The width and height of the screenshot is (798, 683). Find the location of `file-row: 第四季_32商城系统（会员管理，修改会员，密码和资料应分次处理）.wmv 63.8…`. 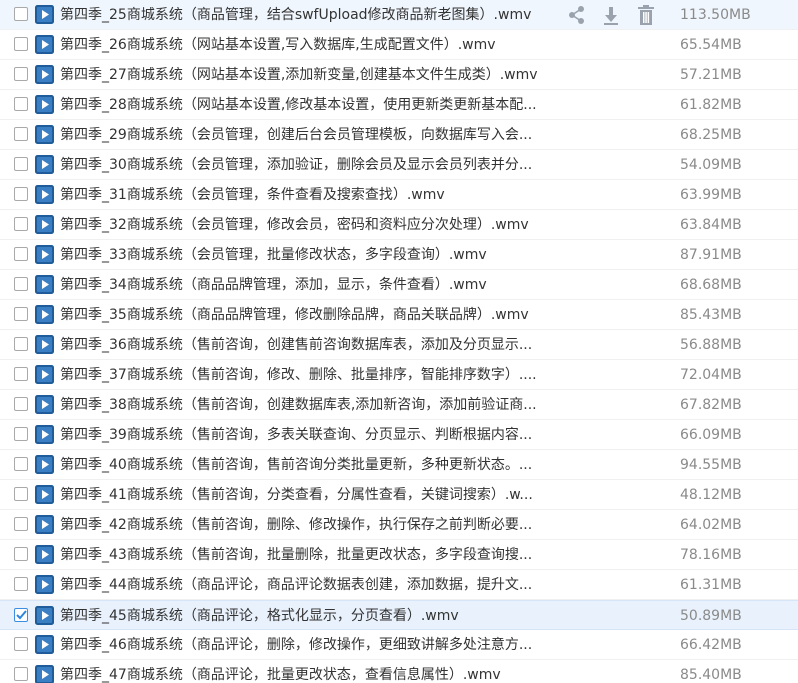

file-row: 第四季_32商城系统（会员管理，修改会员，密码和资料应分次处理）.wmv 63.8… is located at coordinates (399, 225).